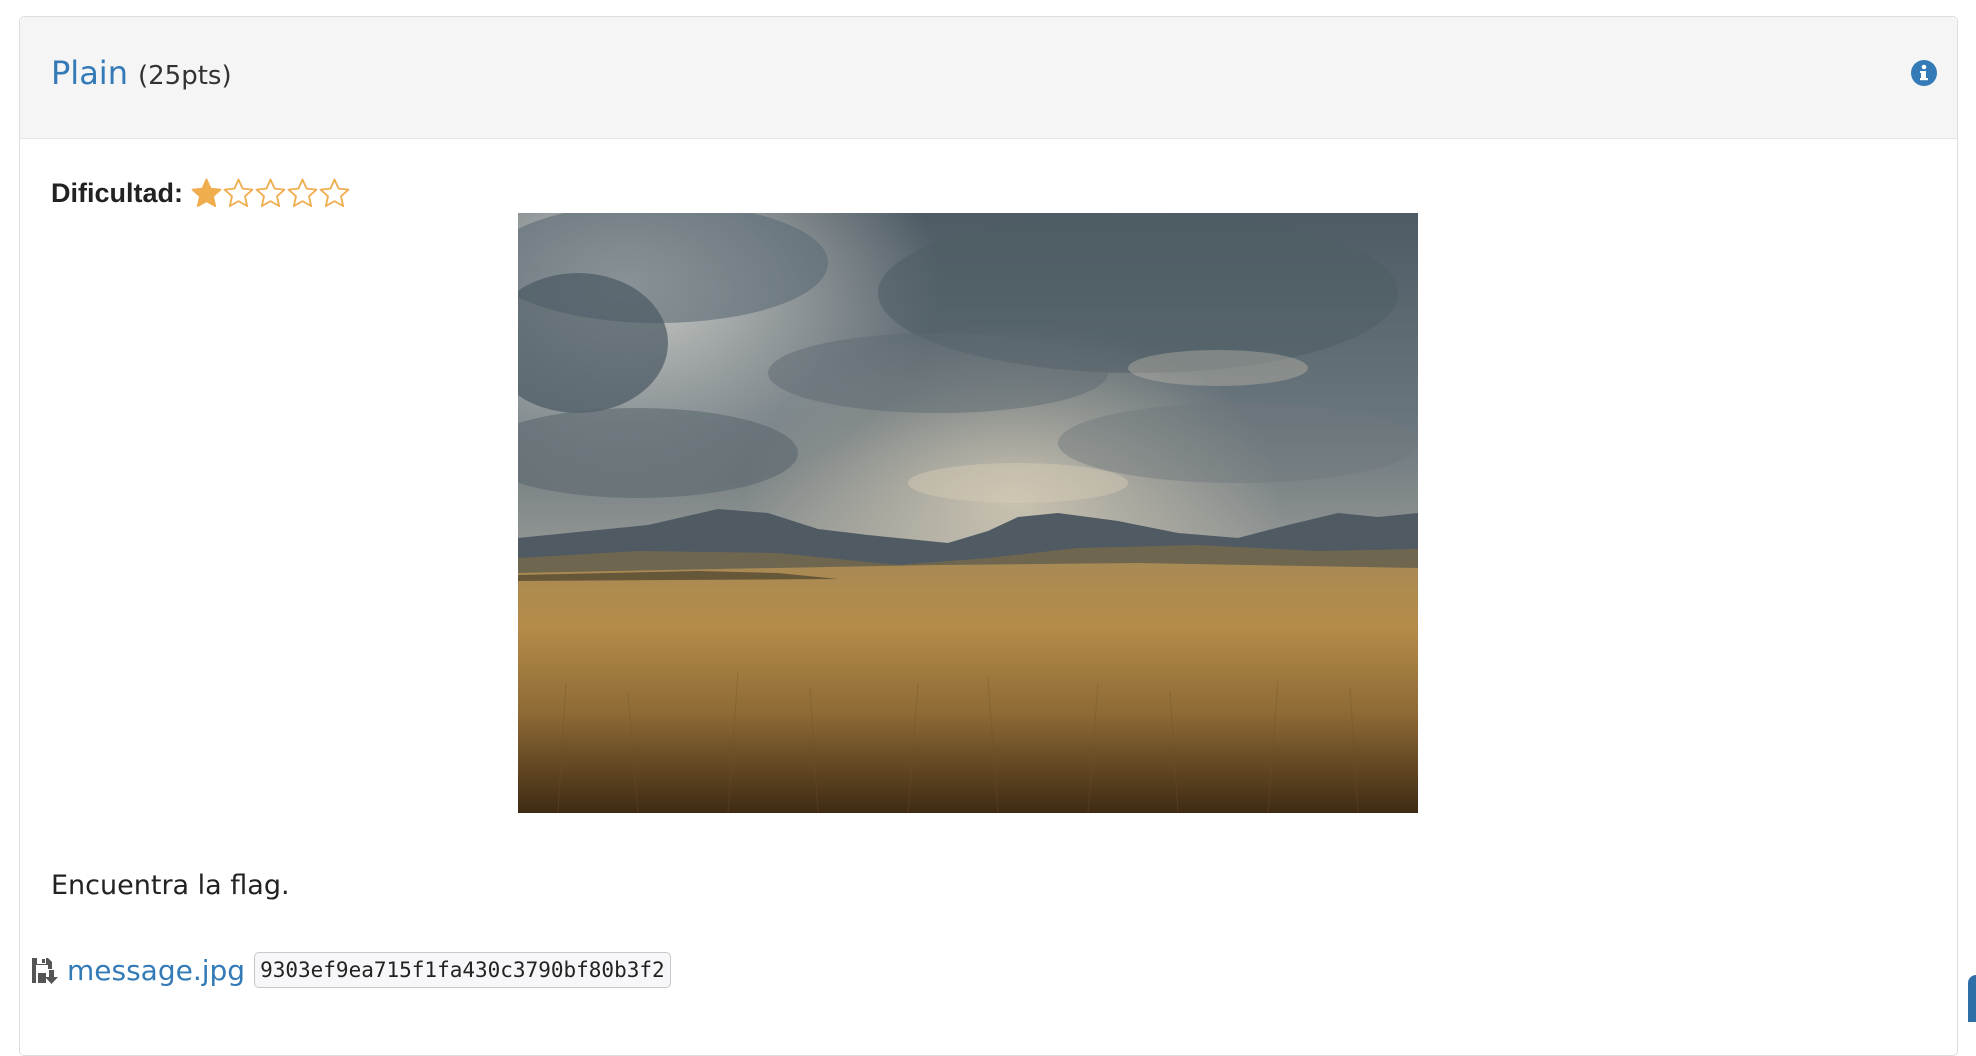 The width and height of the screenshot is (1976, 1056). I want to click on challenge-header: Plain (25pts), so click(988, 78).